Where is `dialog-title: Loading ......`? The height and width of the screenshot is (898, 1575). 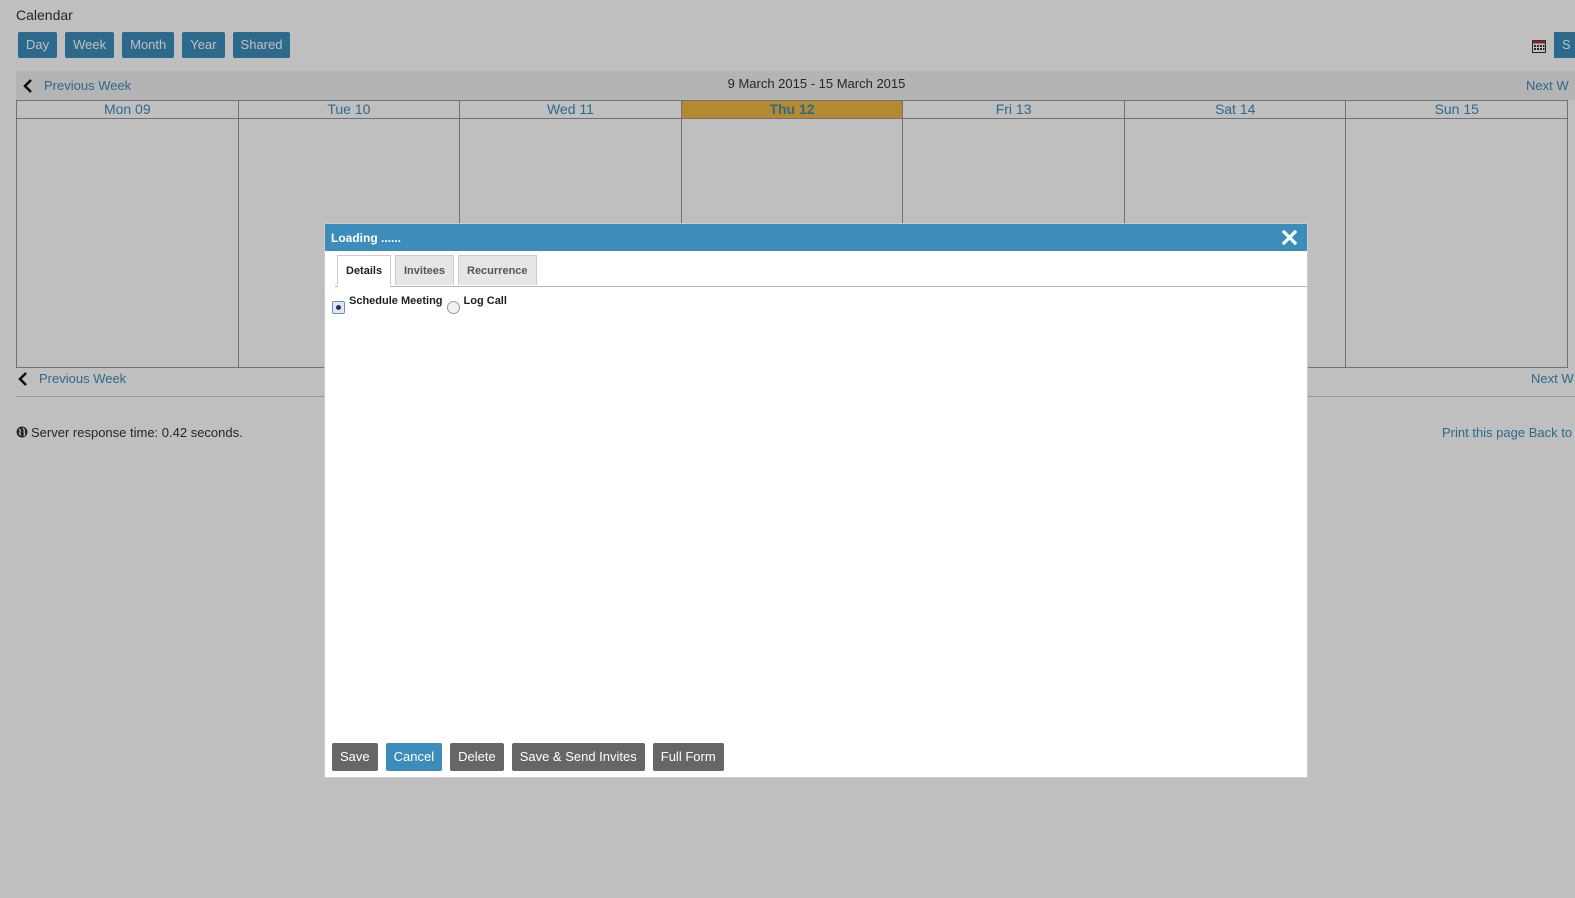
dialog-title: Loading ...... is located at coordinates (366, 238).